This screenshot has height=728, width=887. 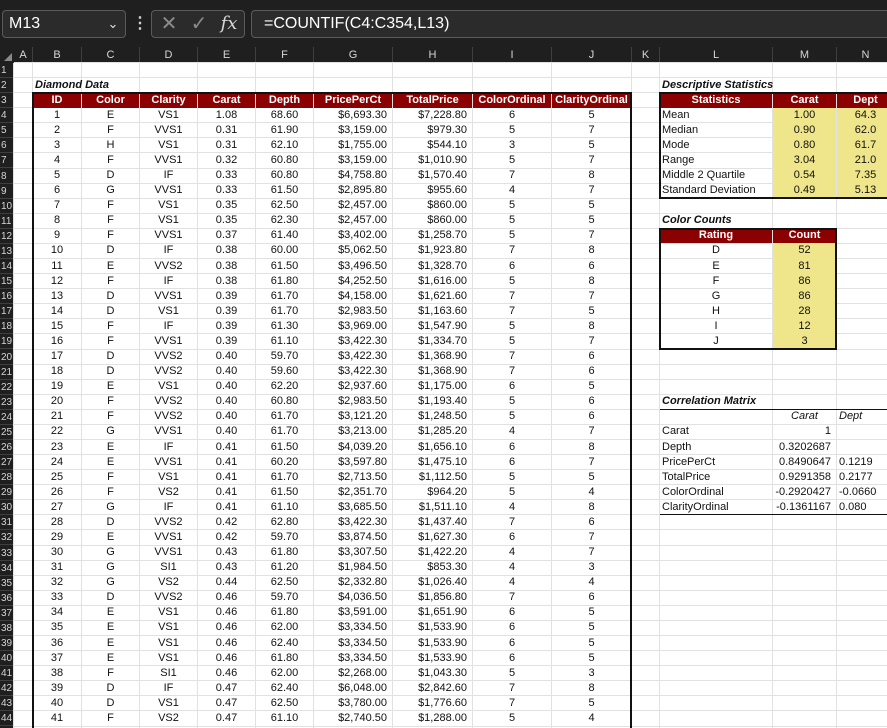 I want to click on row-header: 10, so click(x=7, y=206).